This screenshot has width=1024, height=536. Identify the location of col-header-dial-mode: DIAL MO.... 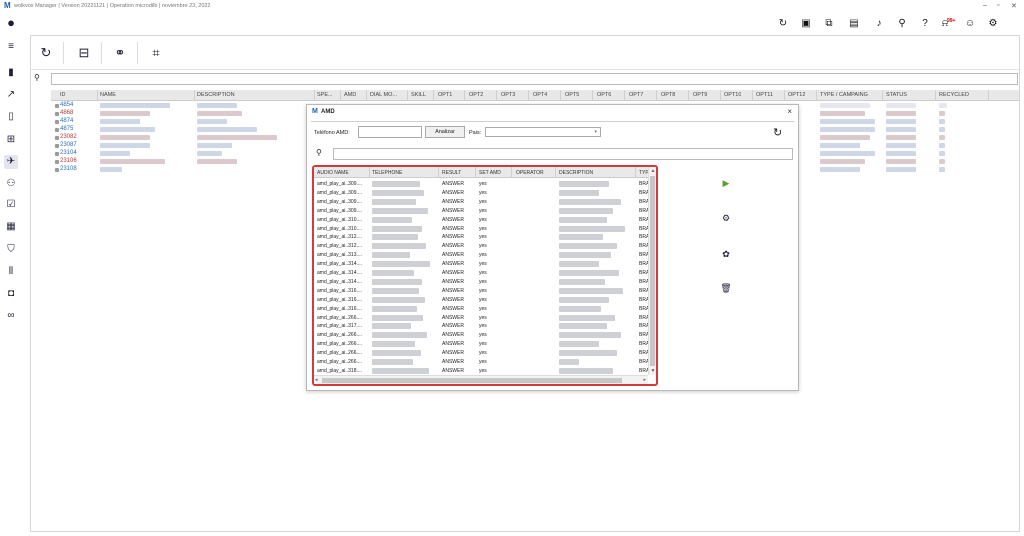
(388, 95).